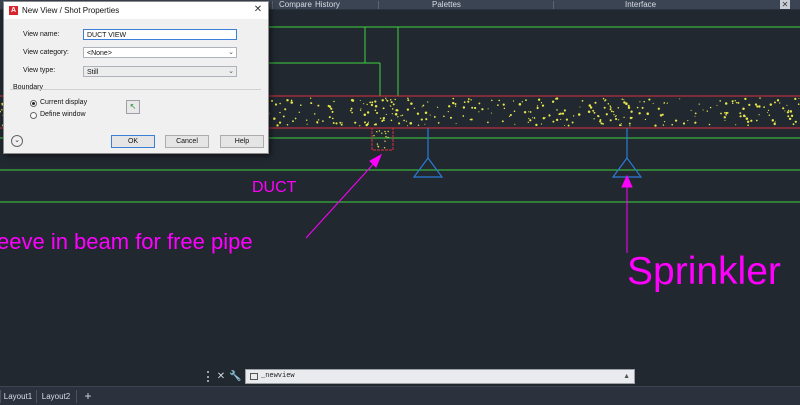 The height and width of the screenshot is (405, 800). I want to click on current-display-radio, so click(33, 103).